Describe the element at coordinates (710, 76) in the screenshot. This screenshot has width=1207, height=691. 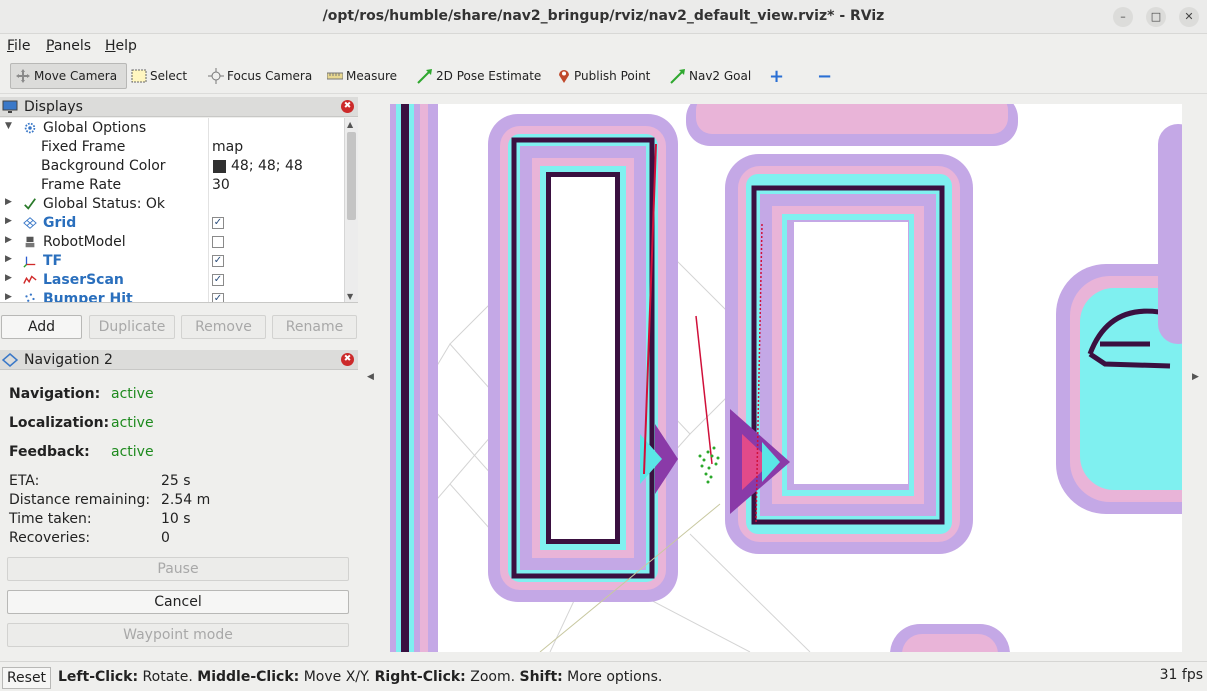
I see `nav2-goal-tool: Nav2 Goal` at that location.